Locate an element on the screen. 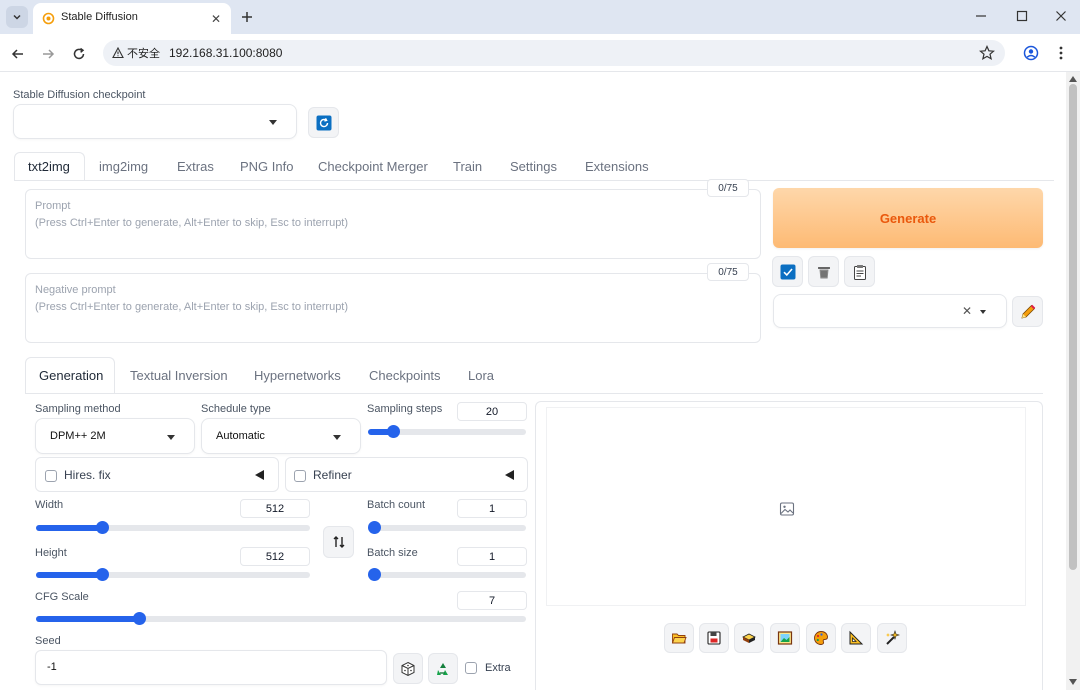 This screenshot has height=690, width=1080. security-chip: 不安全 is located at coordinates (136, 53).